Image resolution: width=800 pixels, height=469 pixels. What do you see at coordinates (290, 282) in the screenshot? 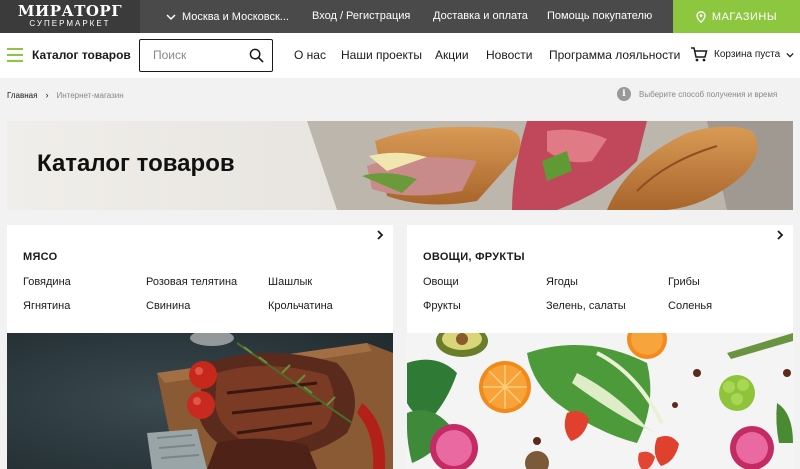
I see `category-link: Шашлык` at bounding box center [290, 282].